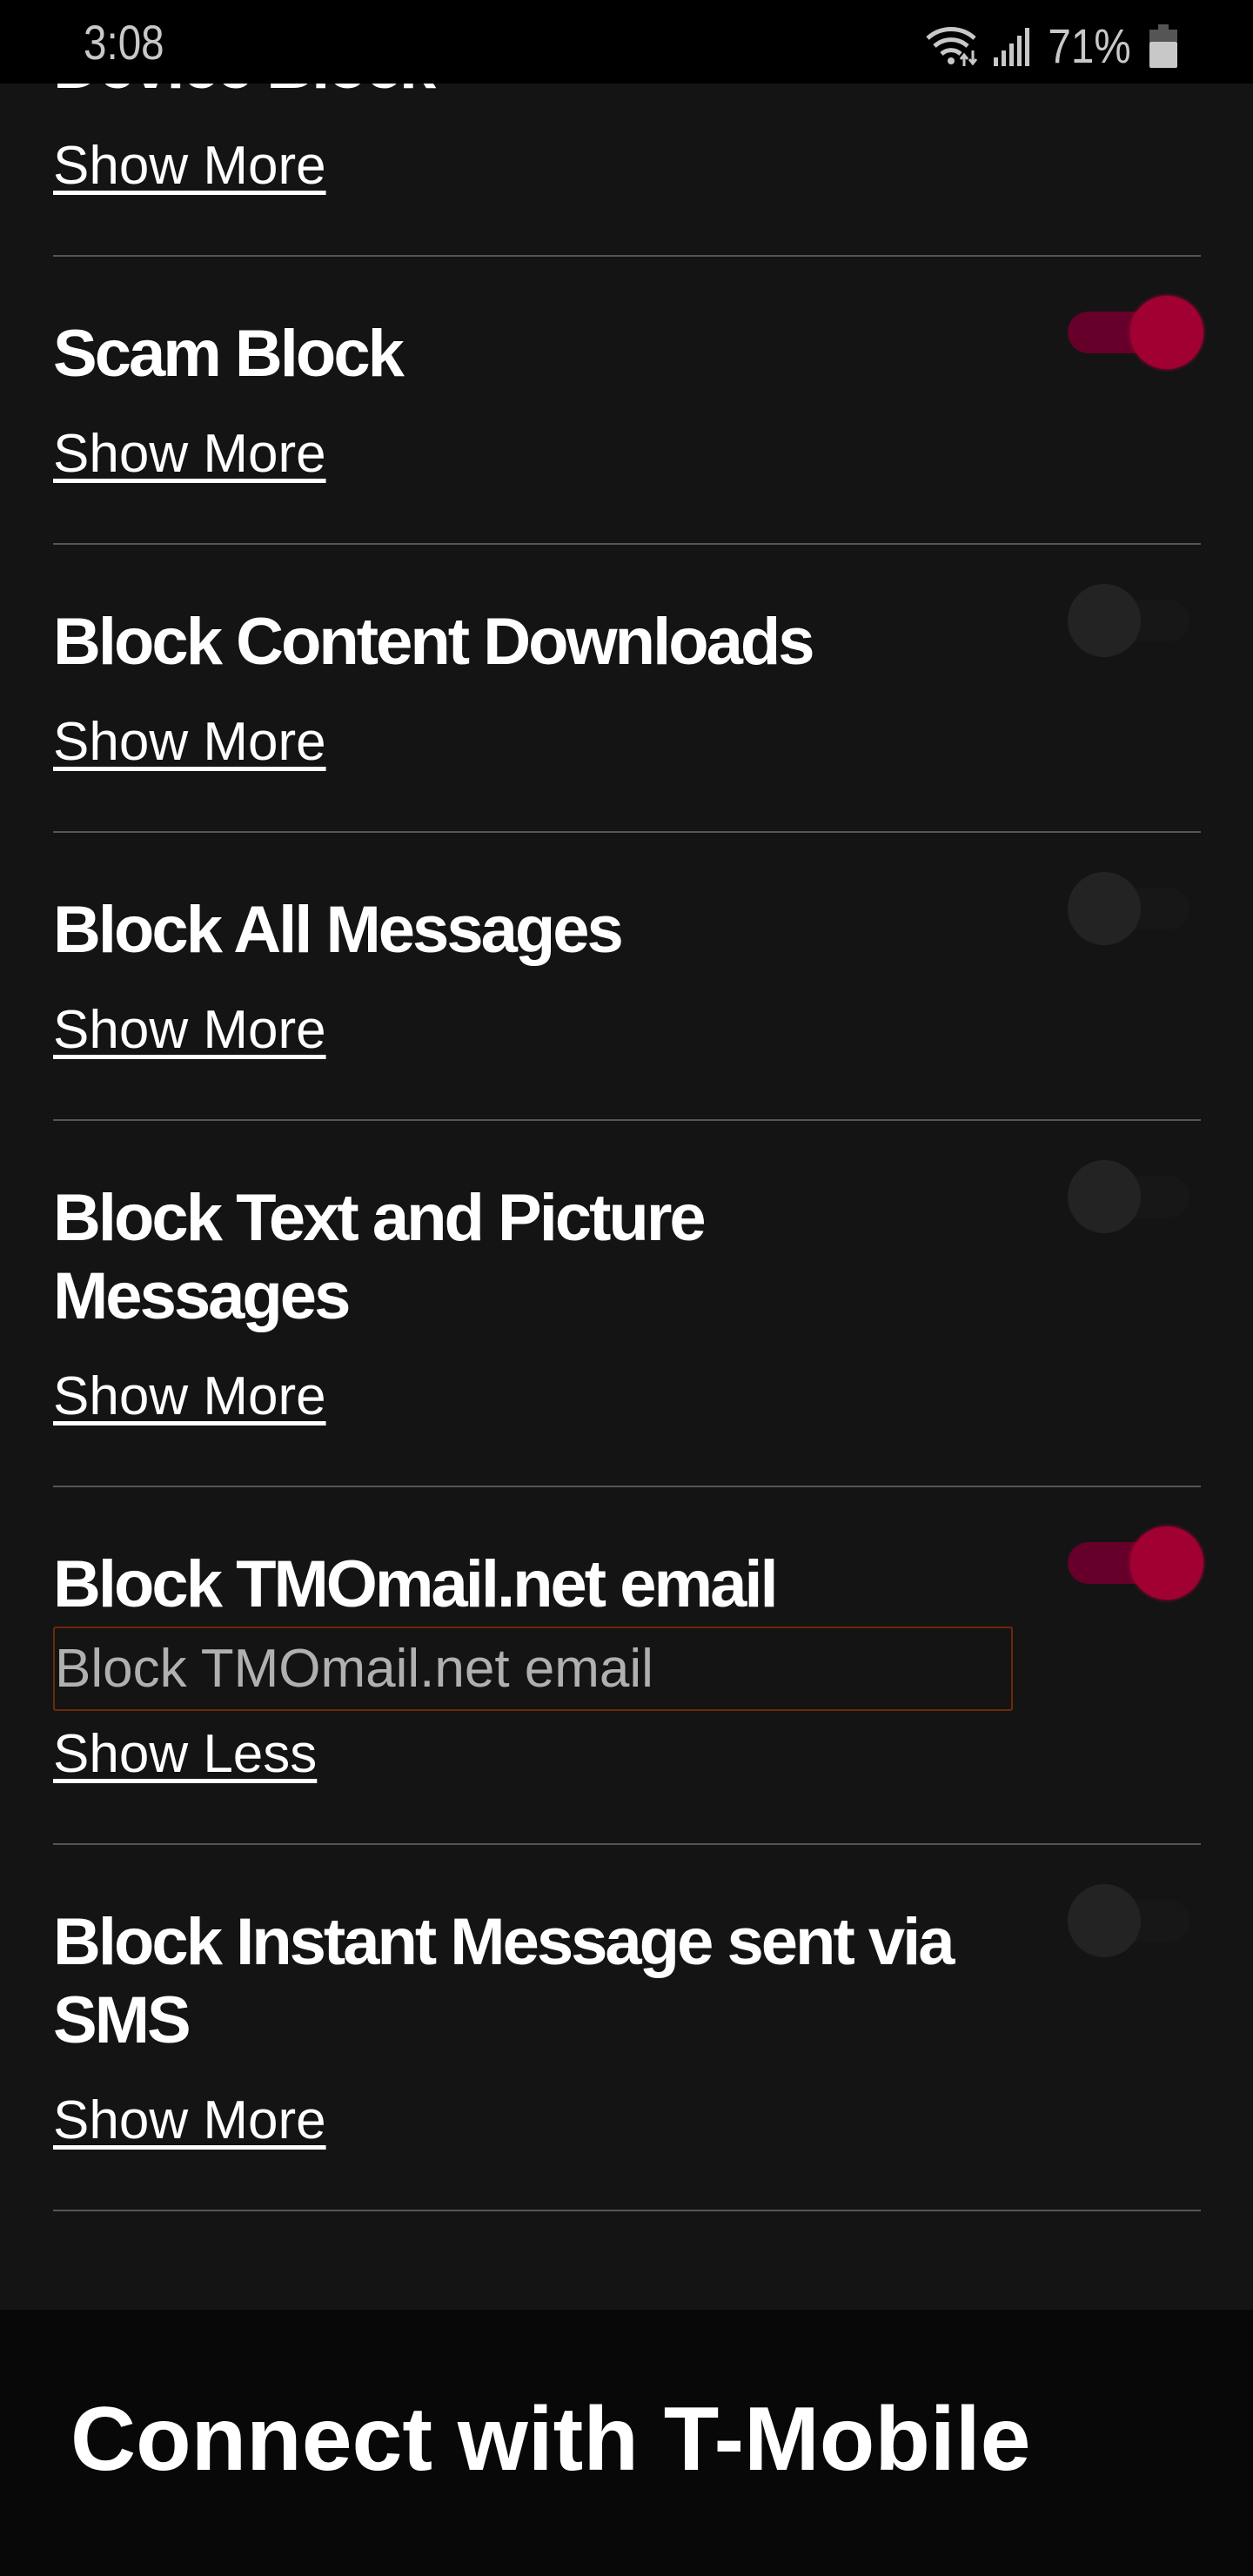 The width and height of the screenshot is (1253, 2576). I want to click on block-instant-message-toggle, so click(1135, 1920).